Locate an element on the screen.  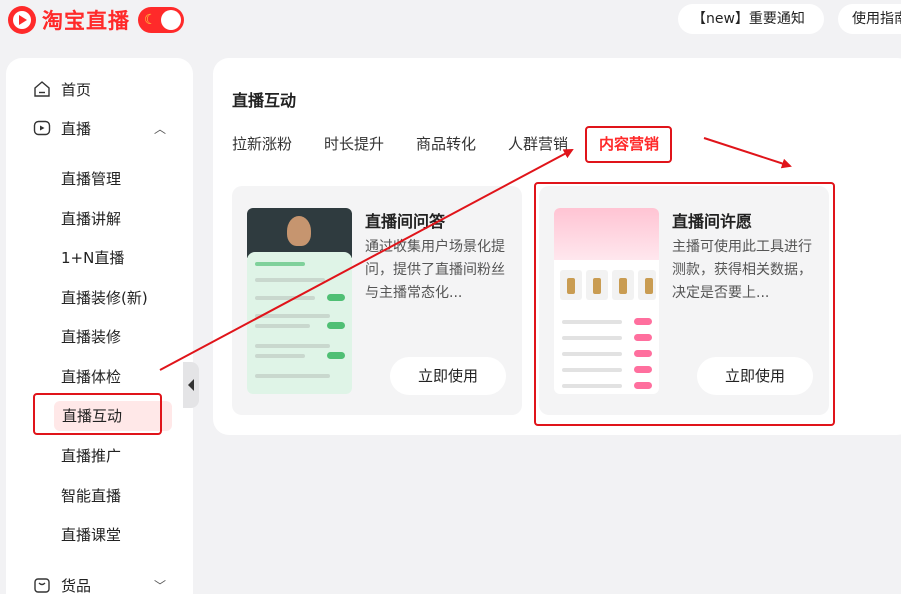
chevron-up-icon: ︿ is located at coordinates (160, 128).